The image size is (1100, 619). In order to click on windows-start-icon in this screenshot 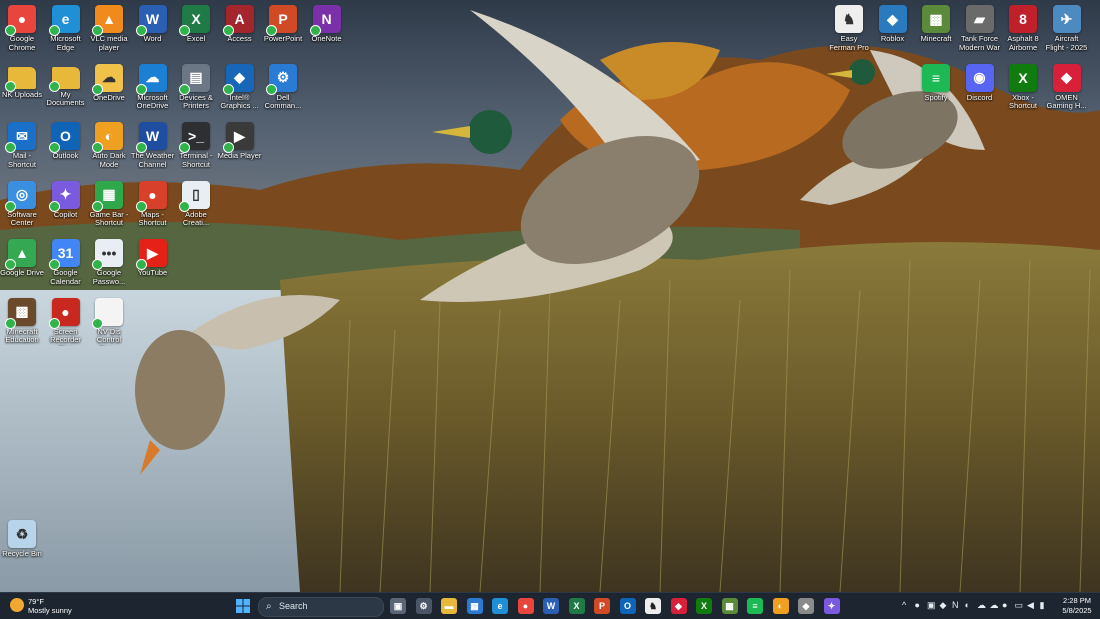, I will do `click(243, 606)`.